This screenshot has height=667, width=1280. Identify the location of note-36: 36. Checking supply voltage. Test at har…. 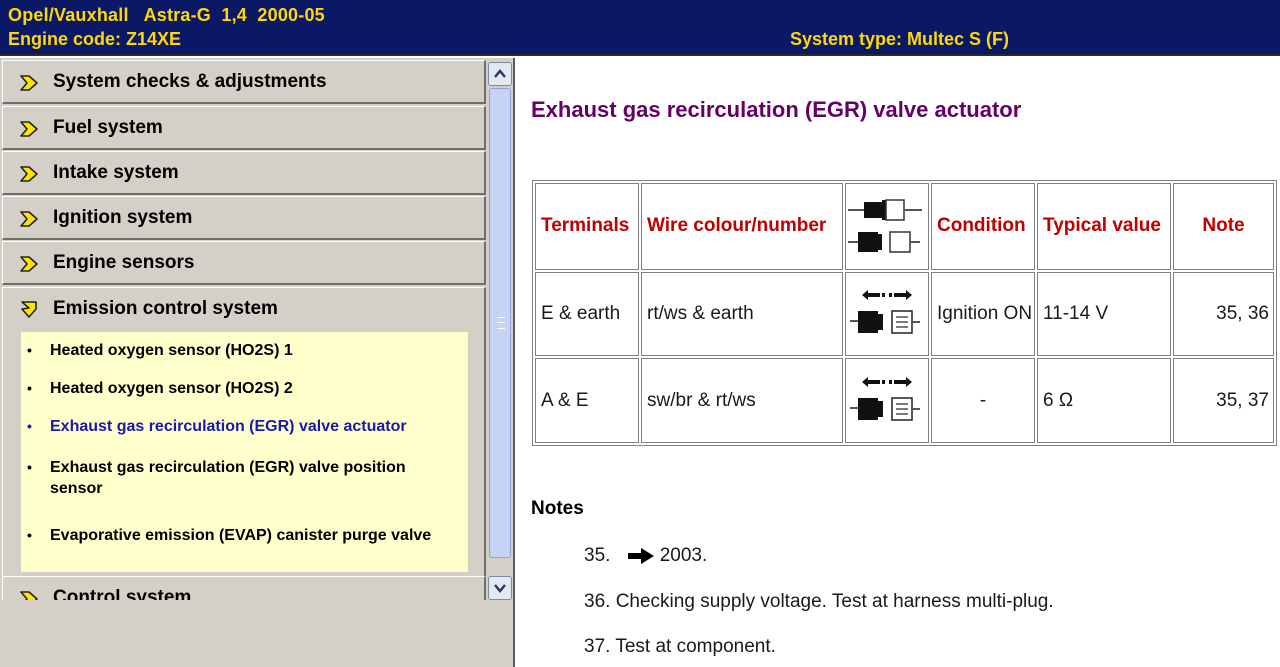
(819, 602).